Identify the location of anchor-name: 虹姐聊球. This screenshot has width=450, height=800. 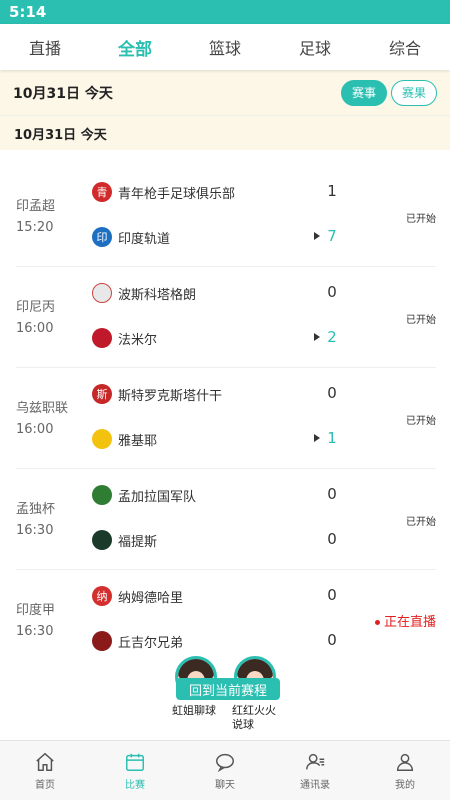
(194, 710).